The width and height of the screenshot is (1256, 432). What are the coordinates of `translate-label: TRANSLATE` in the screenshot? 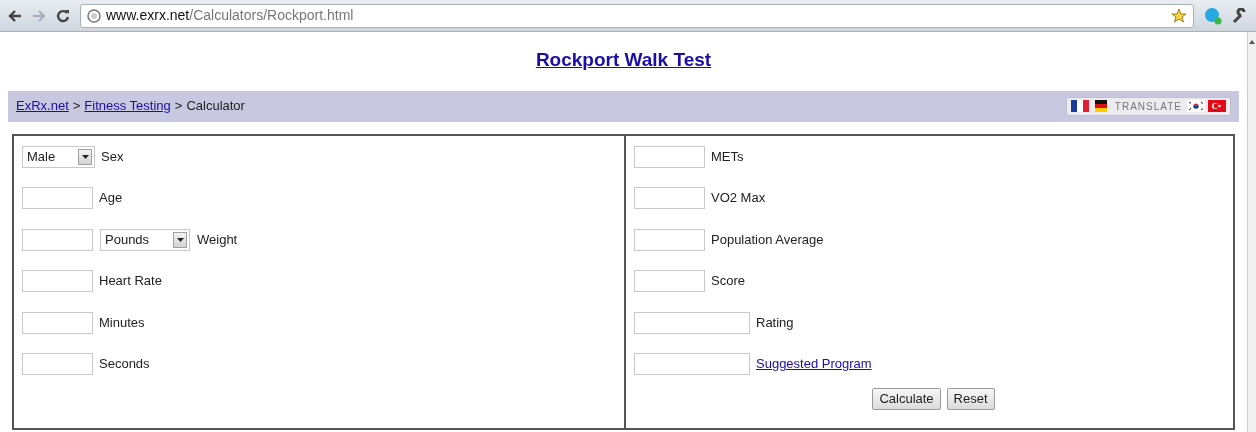 It's located at (1148, 106).